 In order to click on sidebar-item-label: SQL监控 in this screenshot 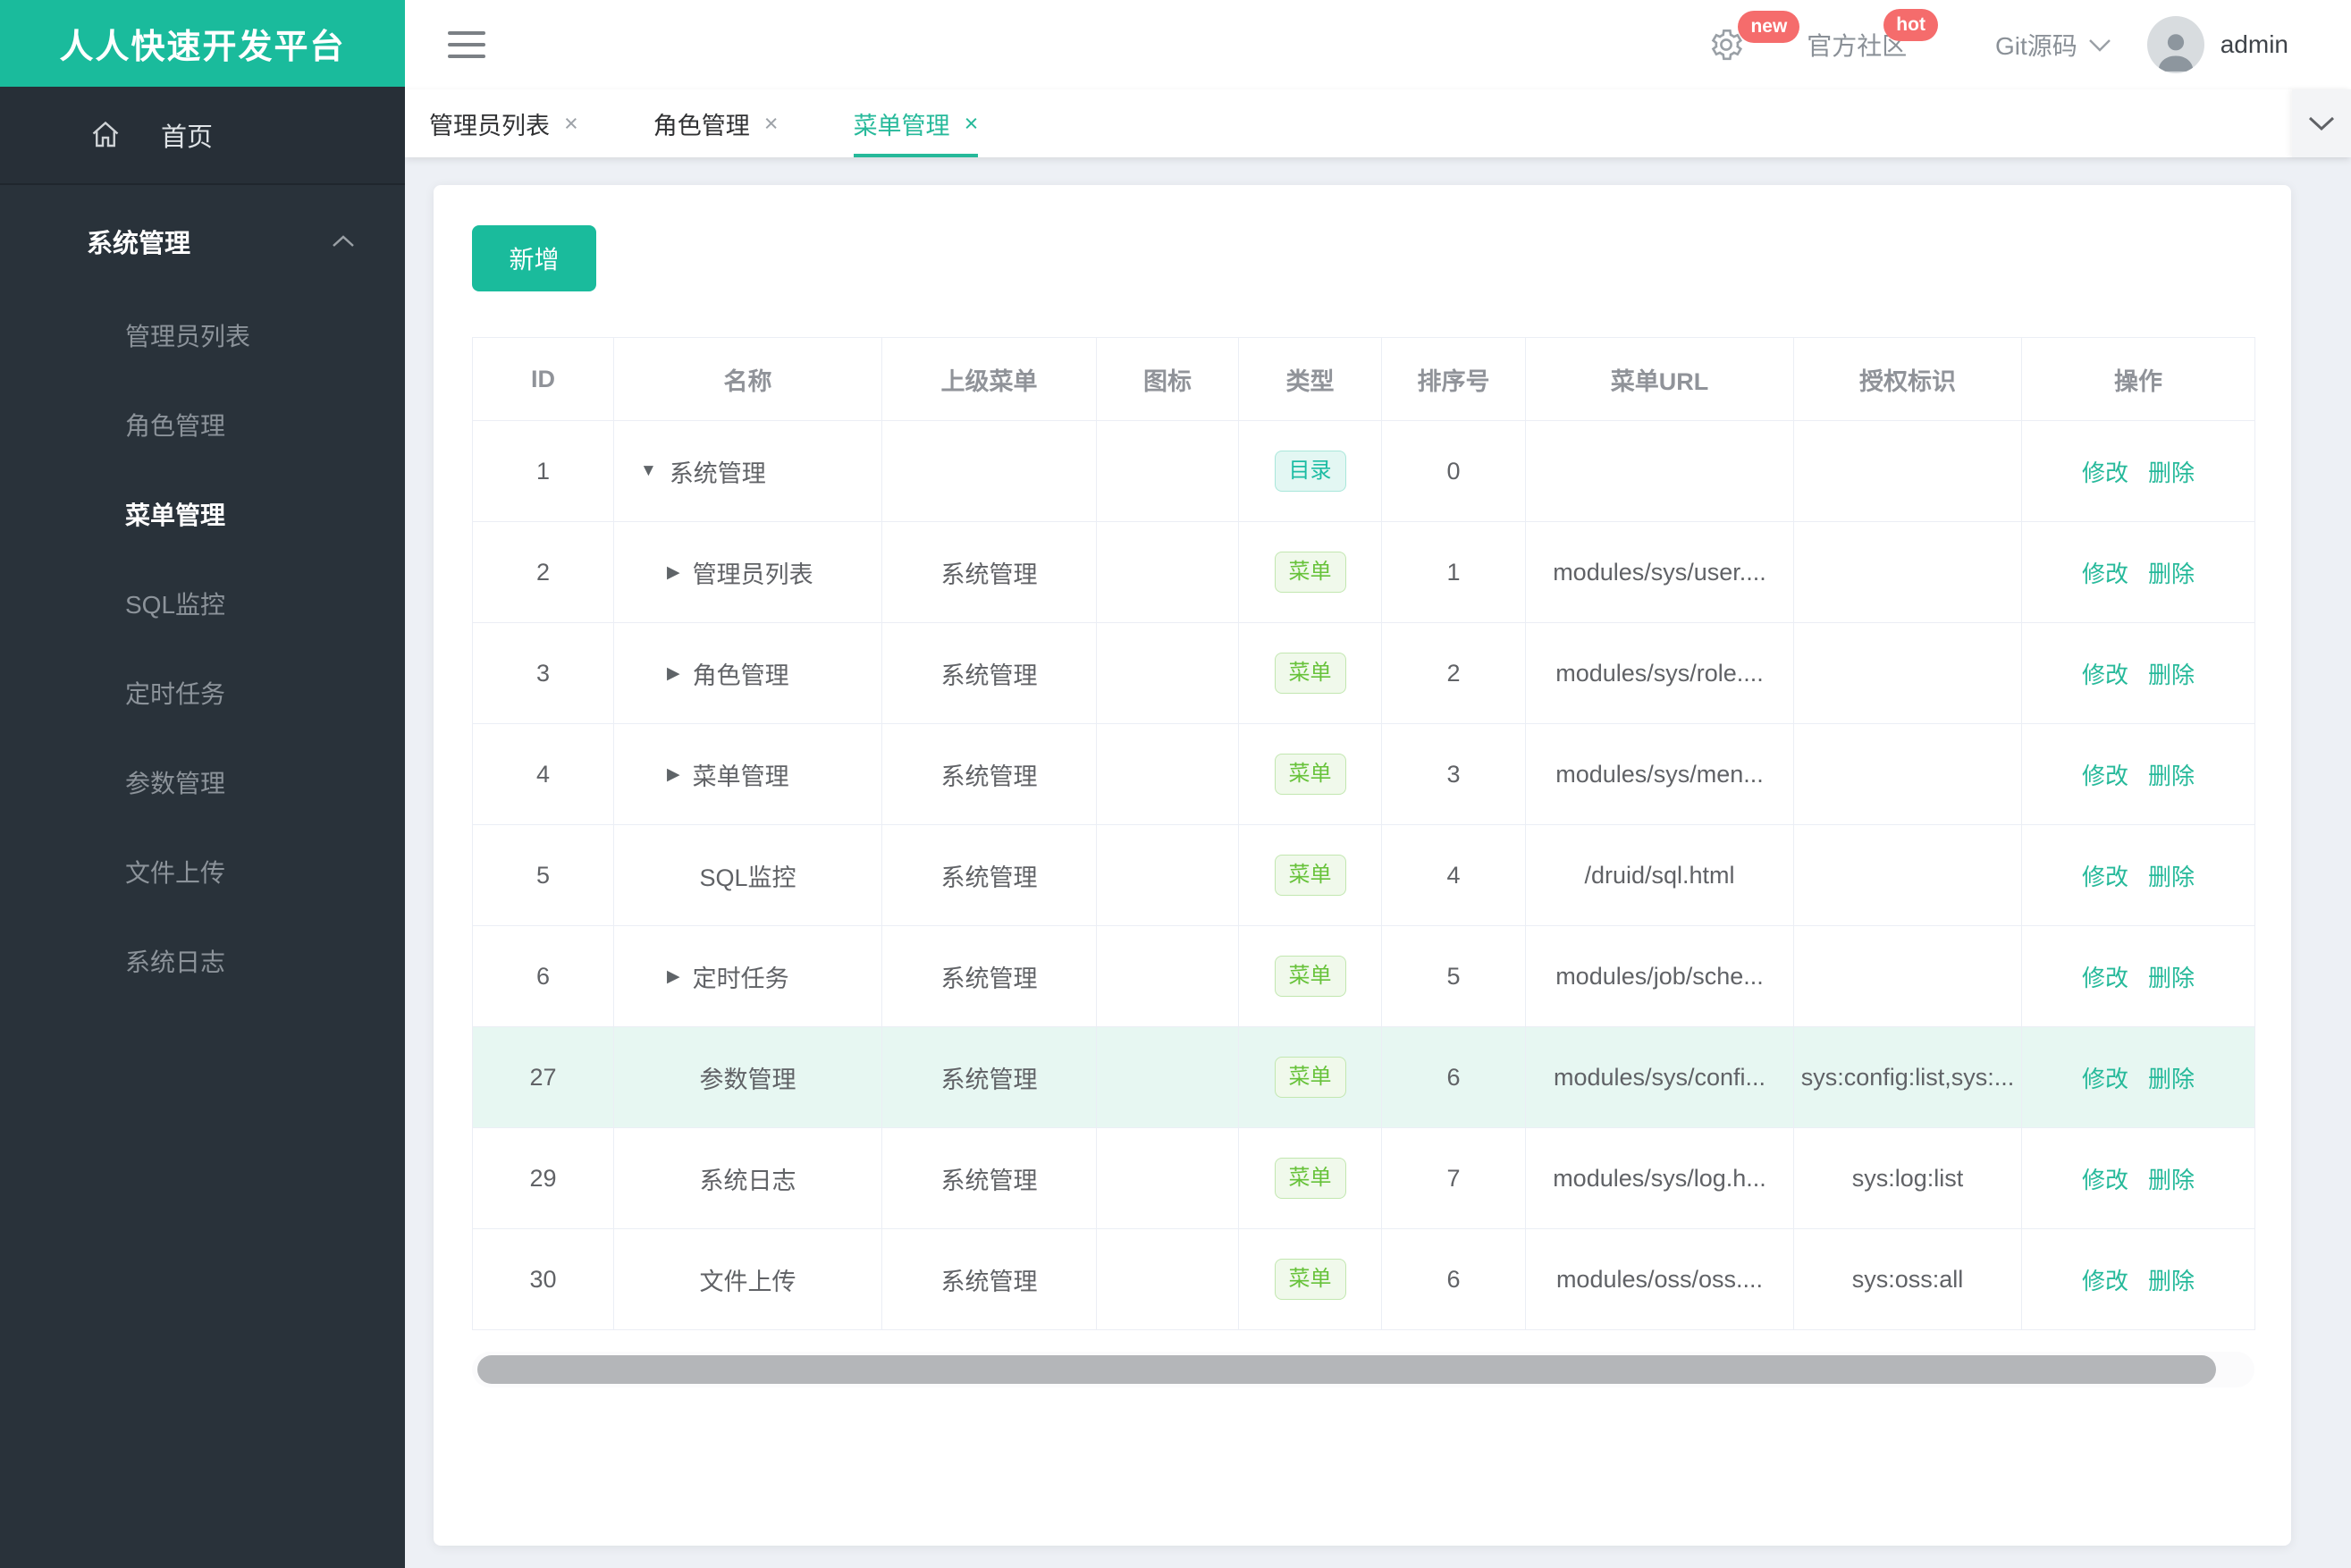, I will do `click(175, 605)`.